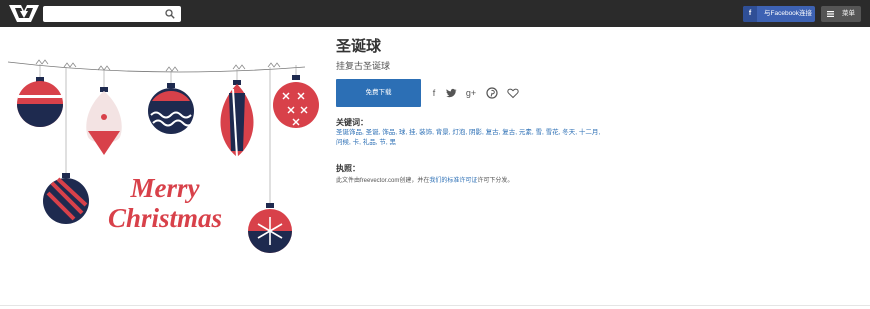  I want to click on facebook-connect-button: f 与Facebook连接, so click(779, 14).